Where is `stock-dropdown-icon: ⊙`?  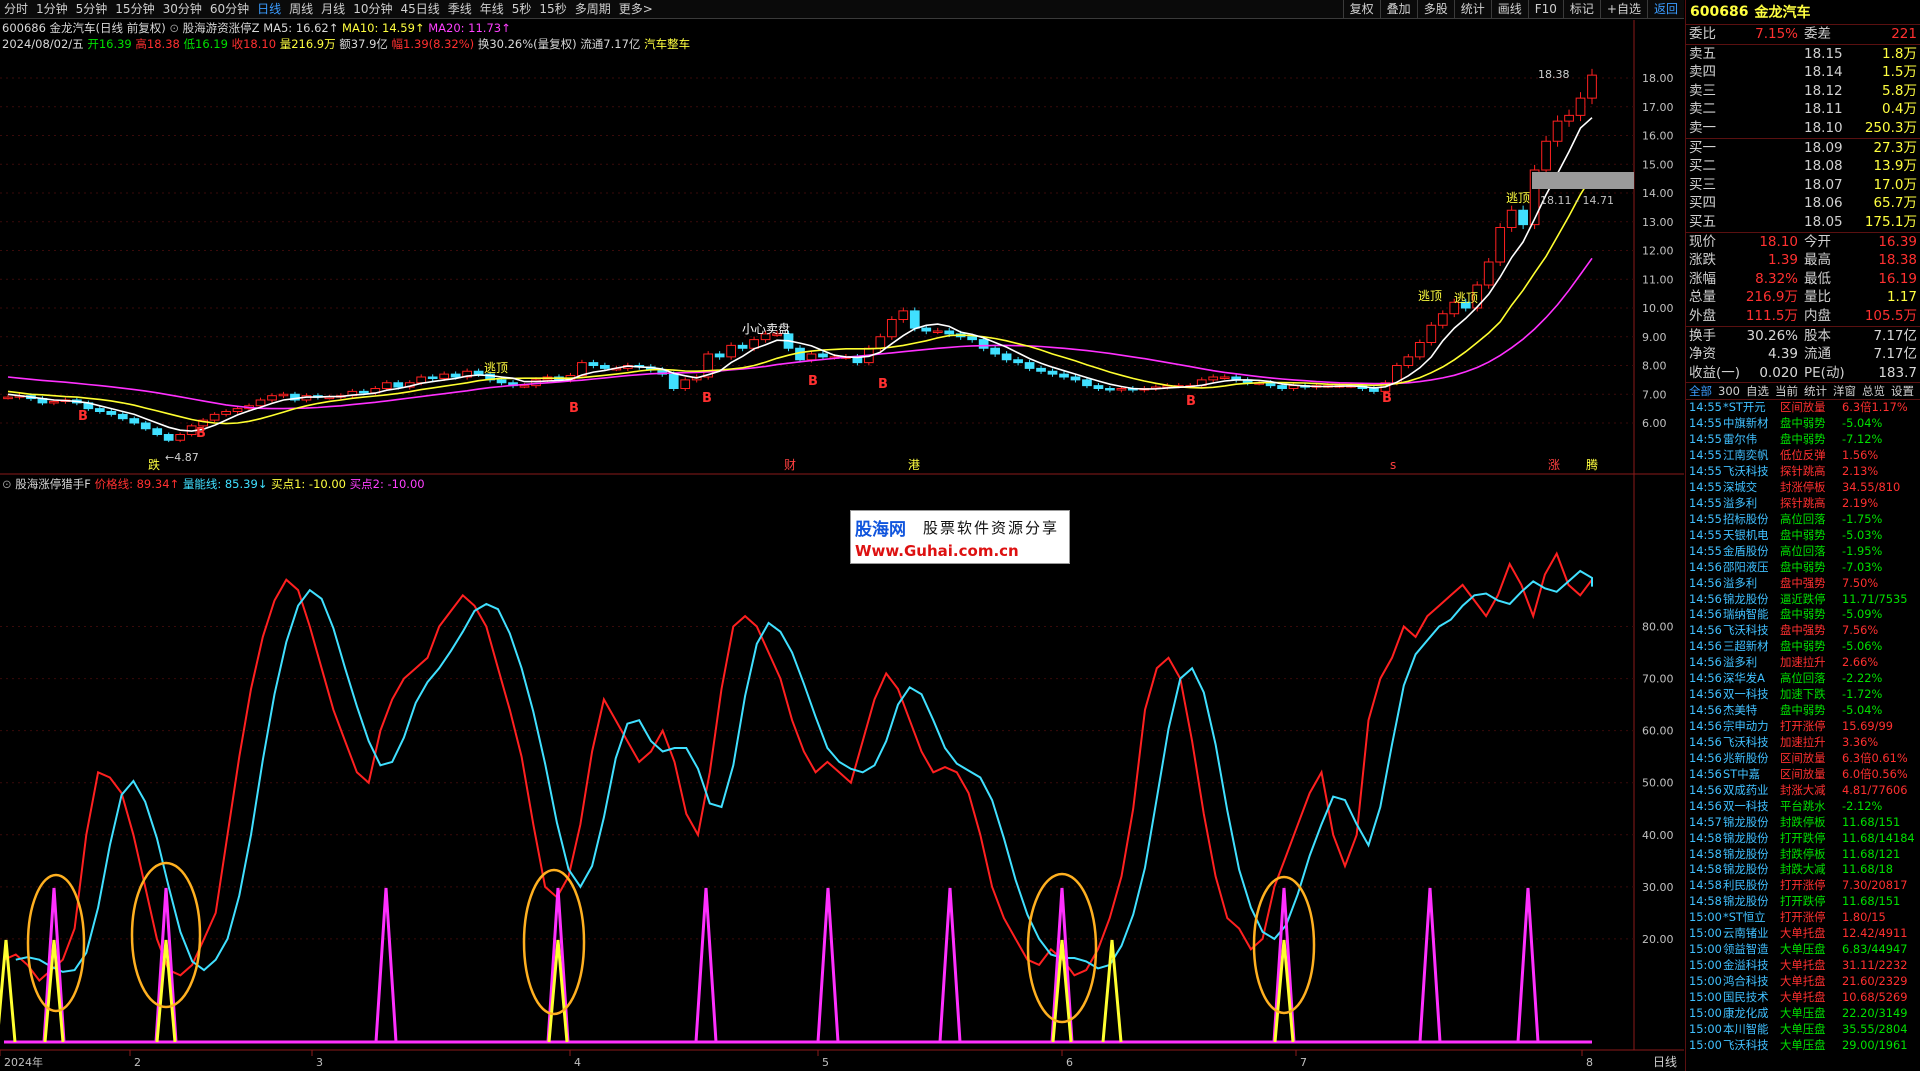 stock-dropdown-icon: ⊙ is located at coordinates (175, 28).